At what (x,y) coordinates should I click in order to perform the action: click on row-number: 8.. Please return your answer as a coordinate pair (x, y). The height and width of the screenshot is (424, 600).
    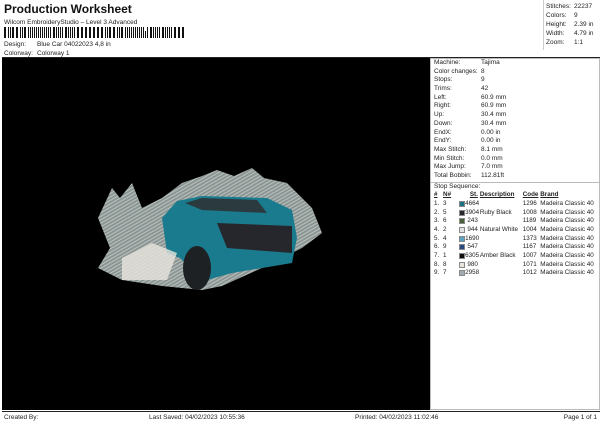
    Looking at the image, I should click on (437, 264).